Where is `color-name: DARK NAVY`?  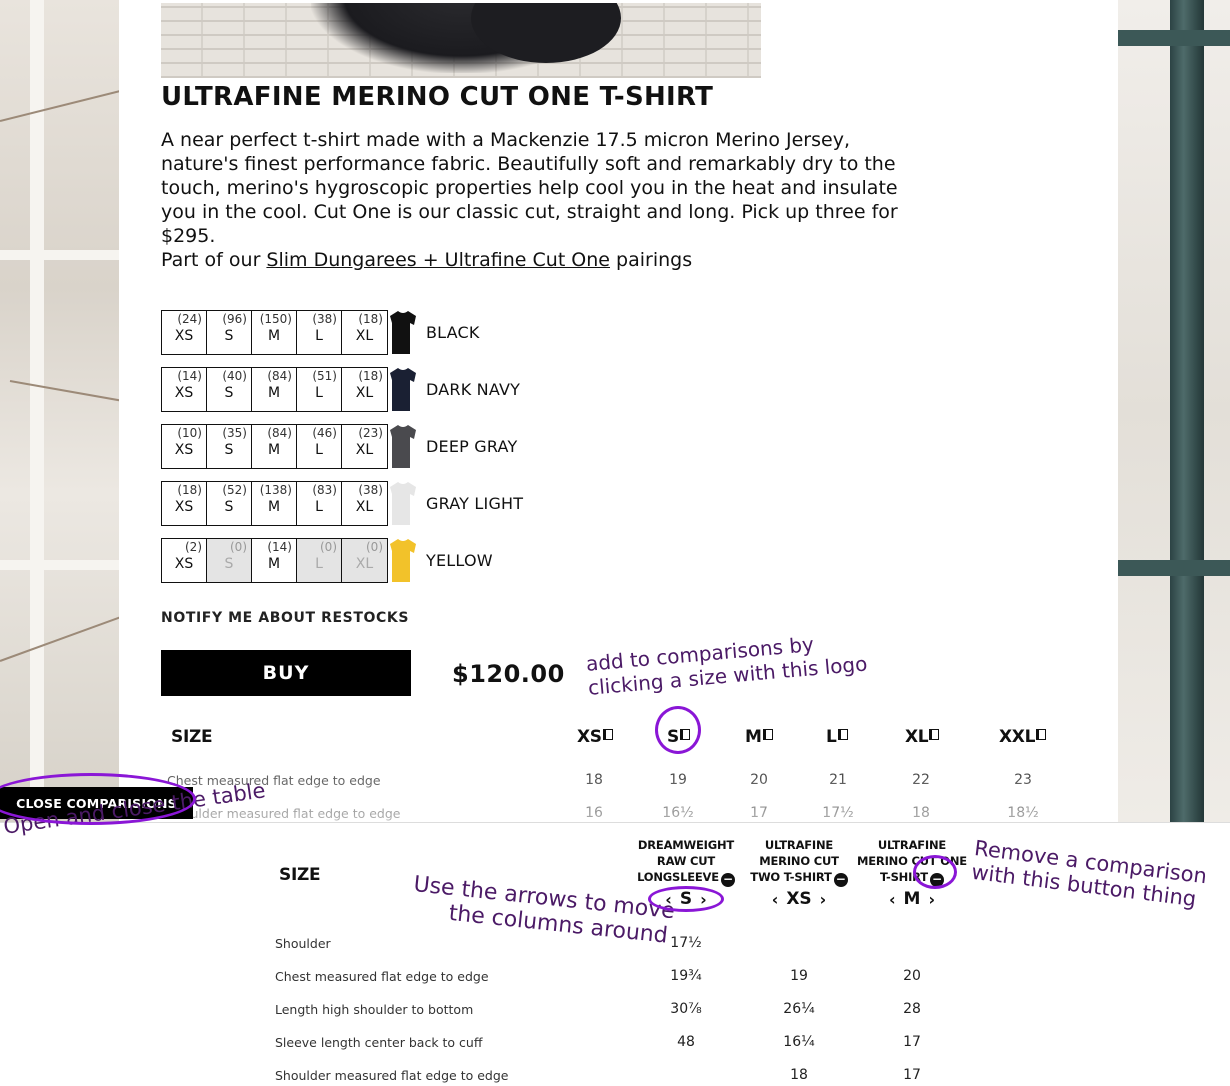 color-name: DARK NAVY is located at coordinates (473, 389).